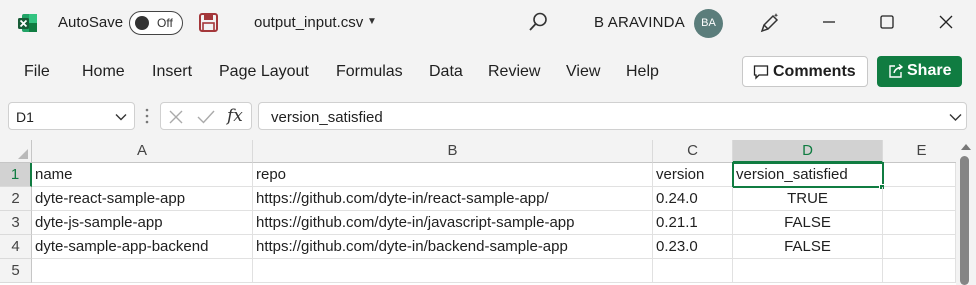 The width and height of the screenshot is (976, 285). Describe the element at coordinates (693, 199) in the screenshot. I see `table-cell: 0.24.0` at that location.